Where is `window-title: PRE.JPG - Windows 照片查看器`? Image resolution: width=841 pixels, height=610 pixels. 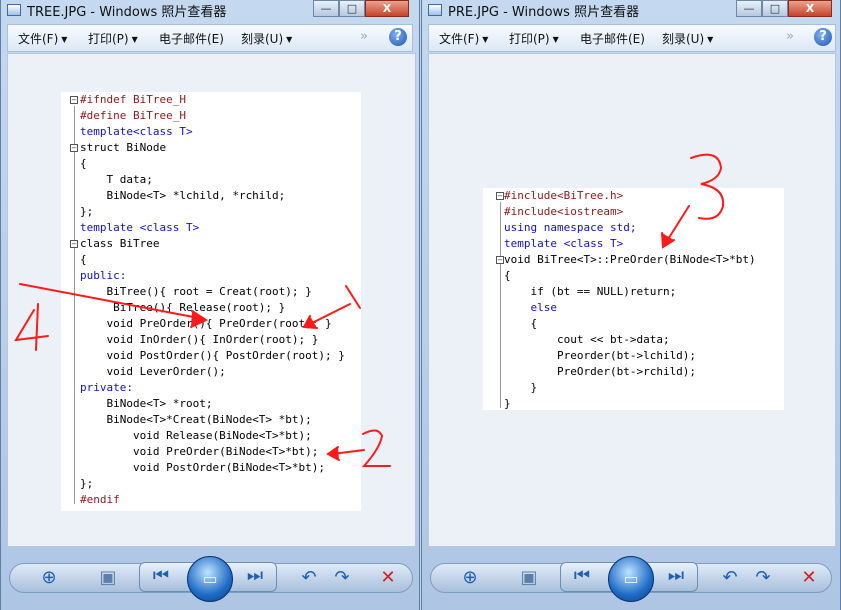 window-title: PRE.JPG - Windows 照片查看器 is located at coordinates (544, 12).